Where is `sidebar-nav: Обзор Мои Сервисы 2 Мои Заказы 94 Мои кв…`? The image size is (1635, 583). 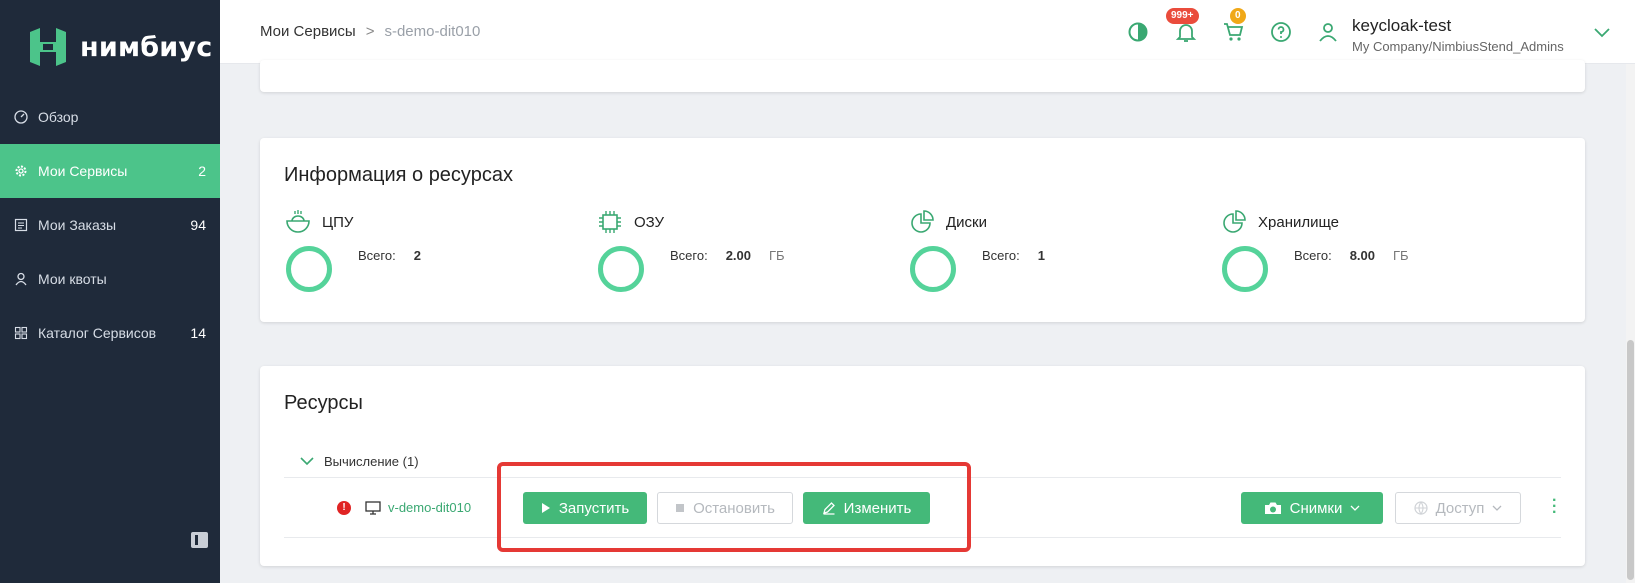
sidebar-nav: Обзор Мои Сервисы 2 Мои Заказы 94 Мои кв… is located at coordinates (110, 225).